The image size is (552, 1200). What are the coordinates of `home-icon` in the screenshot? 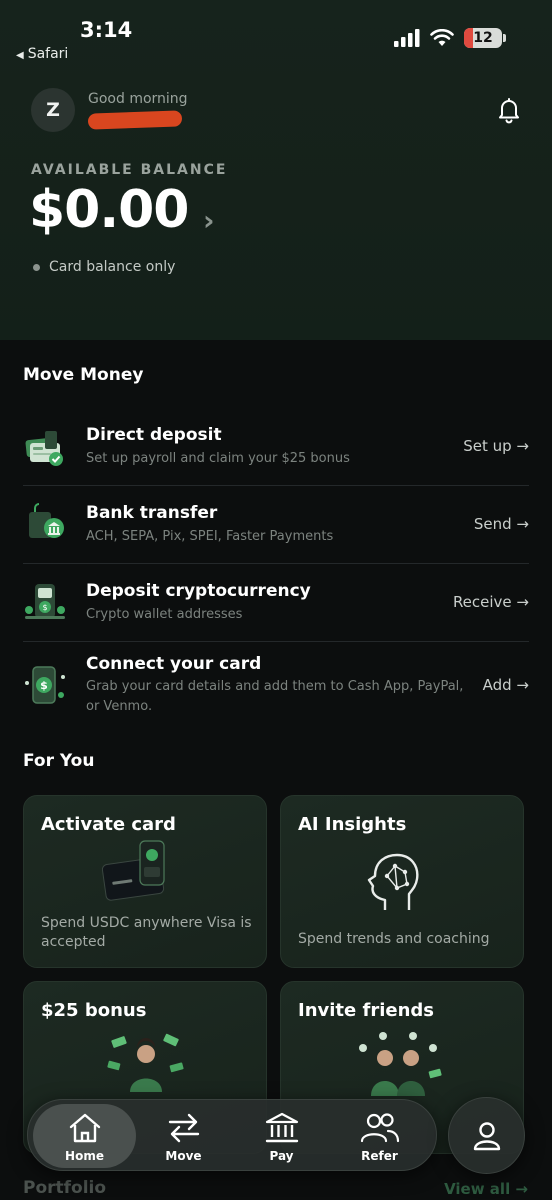 It's located at (84, 1128).